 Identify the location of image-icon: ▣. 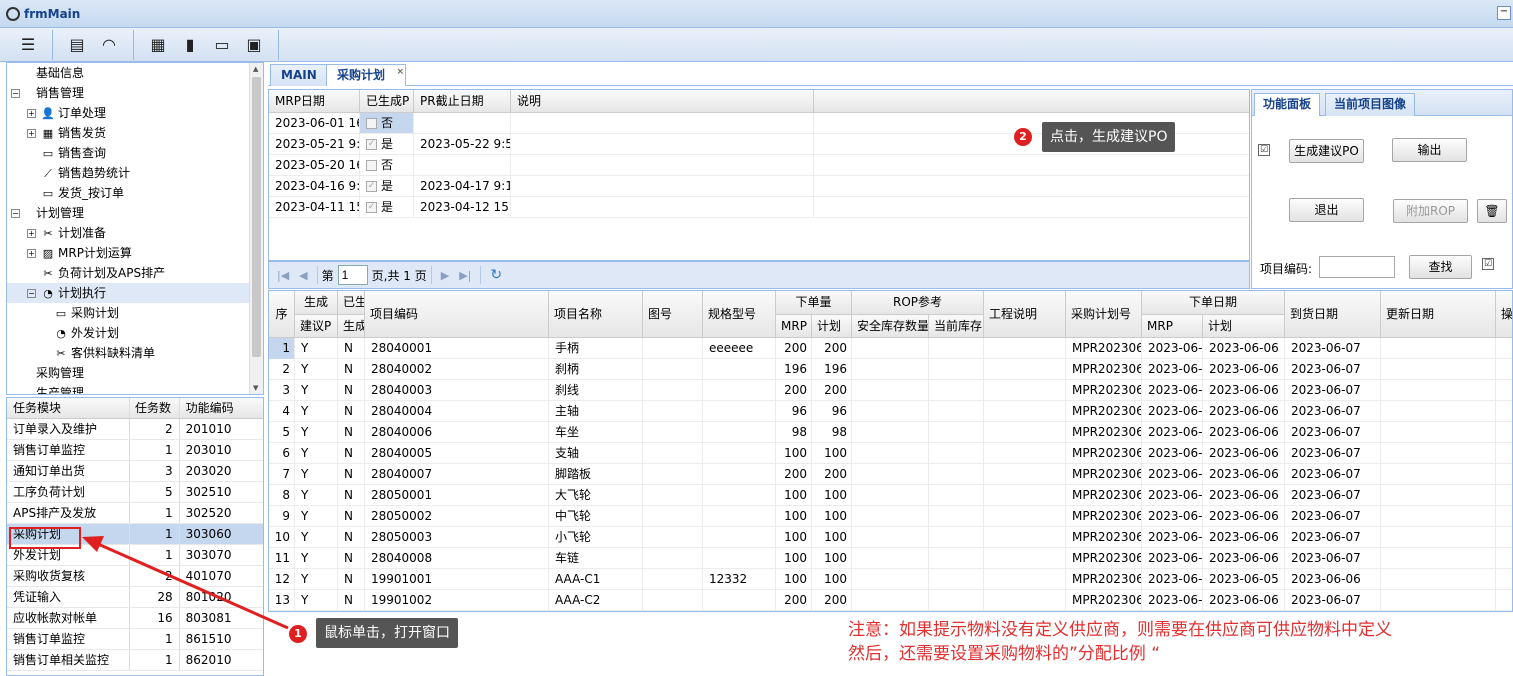
(254, 45).